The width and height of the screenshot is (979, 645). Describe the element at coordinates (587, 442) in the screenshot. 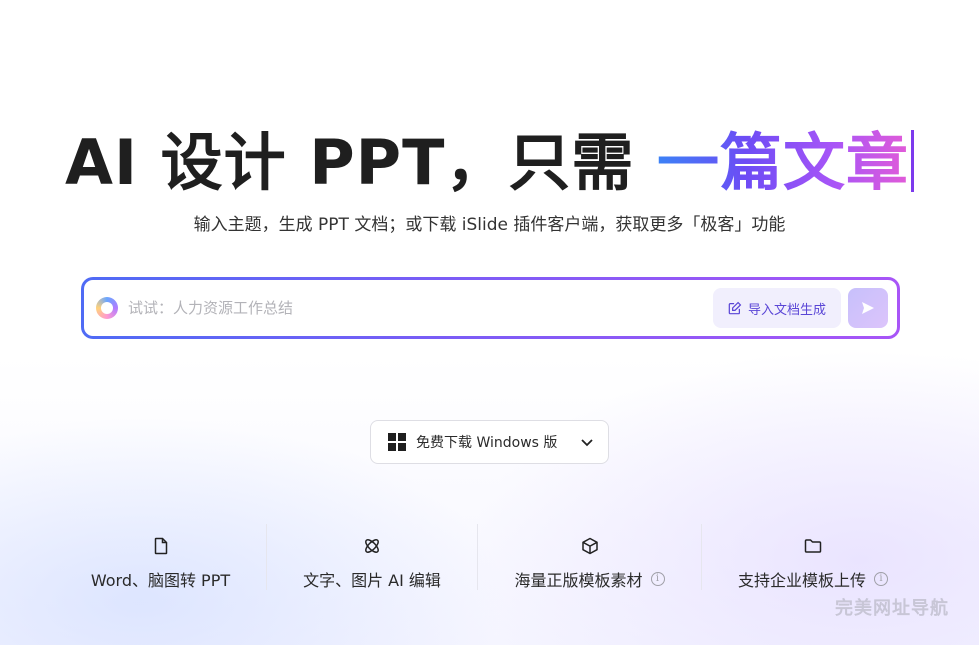

I see `chevron-down-icon` at that location.